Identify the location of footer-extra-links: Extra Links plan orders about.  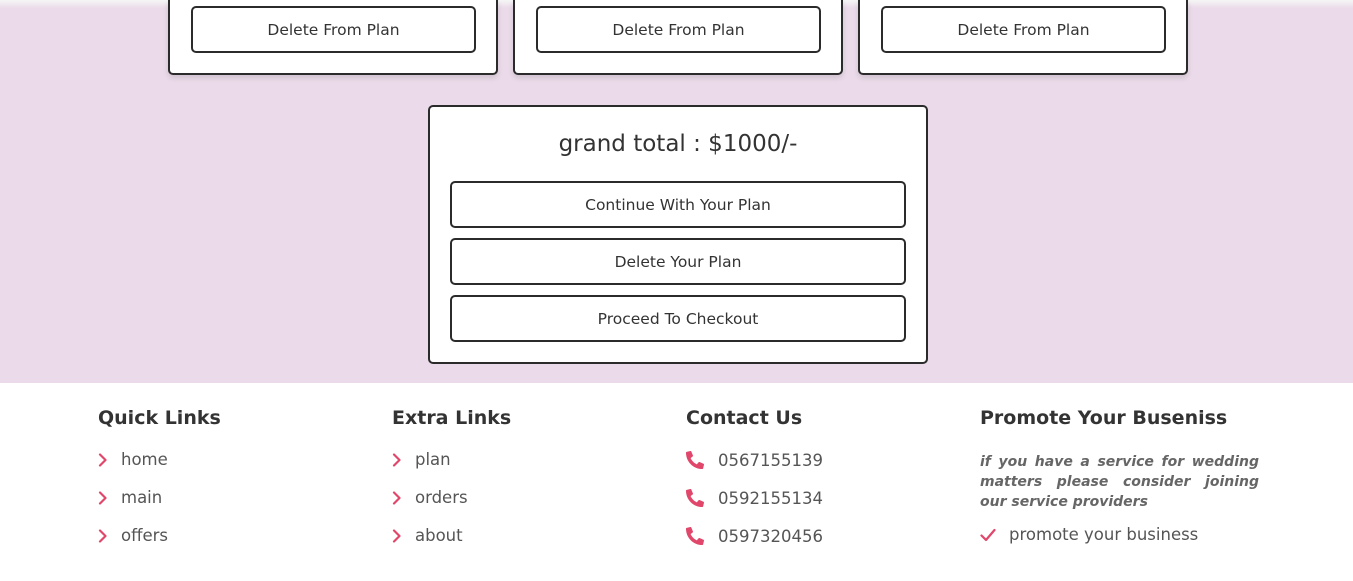
(452, 474).